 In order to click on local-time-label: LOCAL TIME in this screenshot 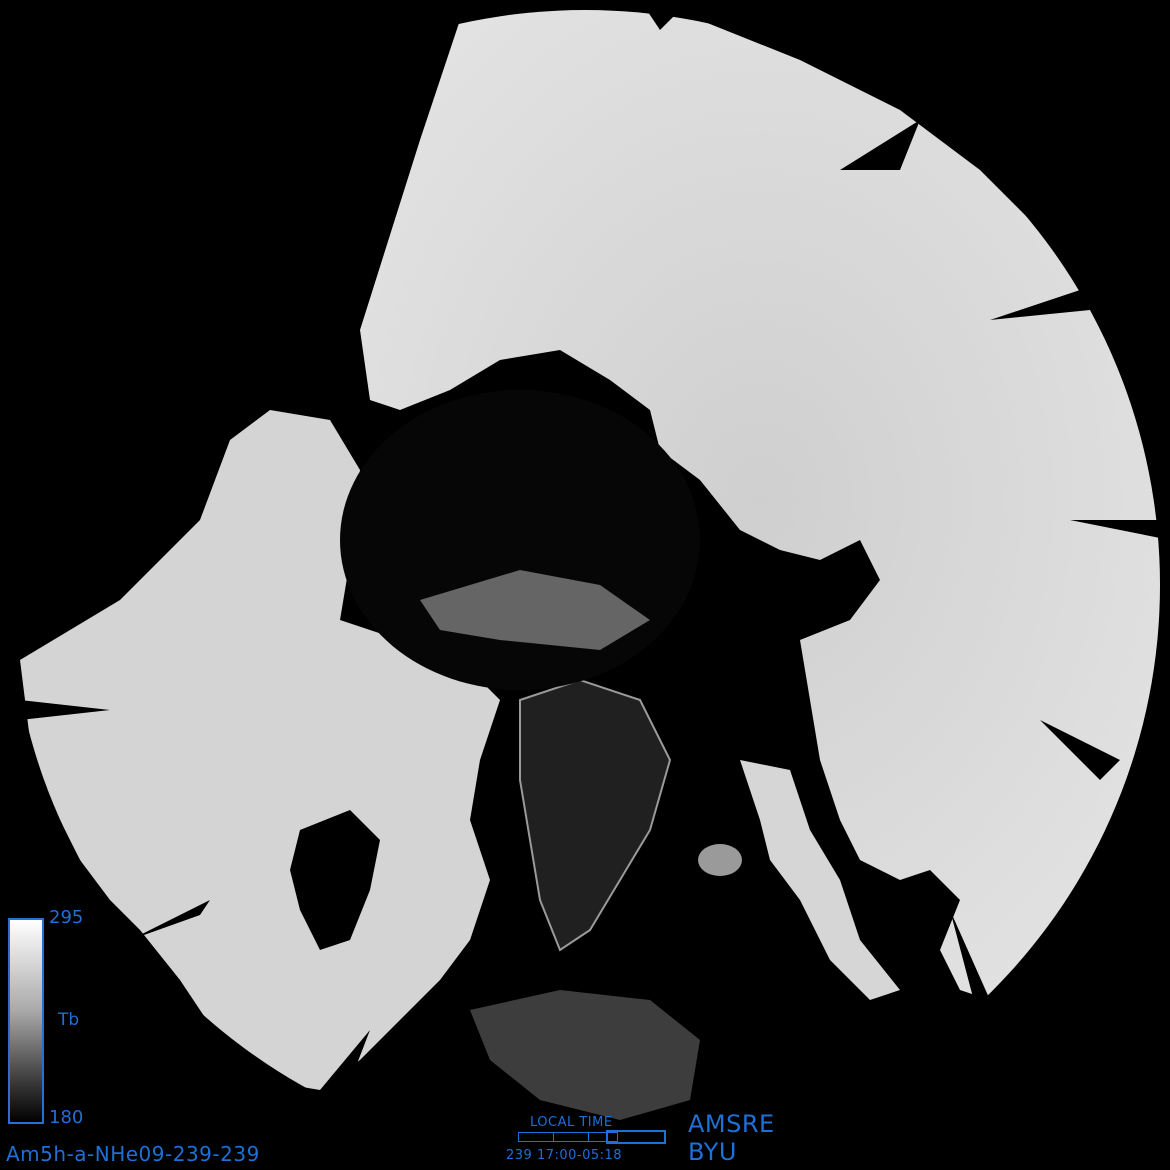, I will do `click(571, 1122)`.